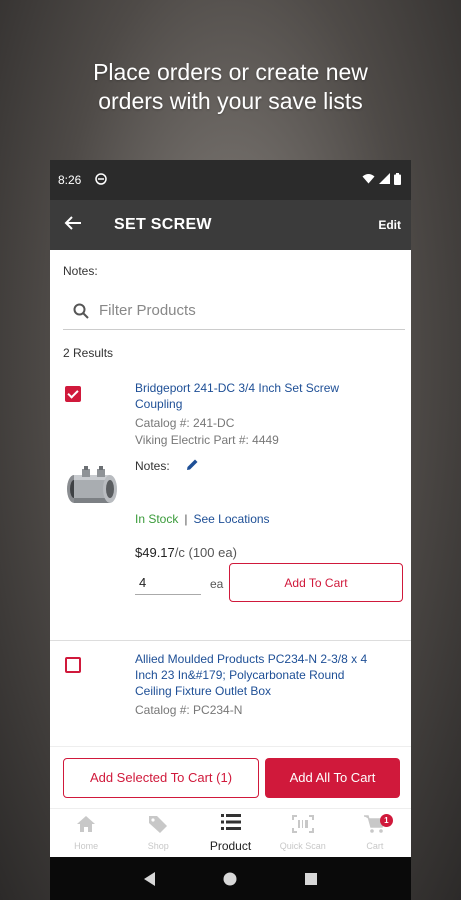 This screenshot has height=900, width=461. I want to click on pencil-icon, so click(192, 466).